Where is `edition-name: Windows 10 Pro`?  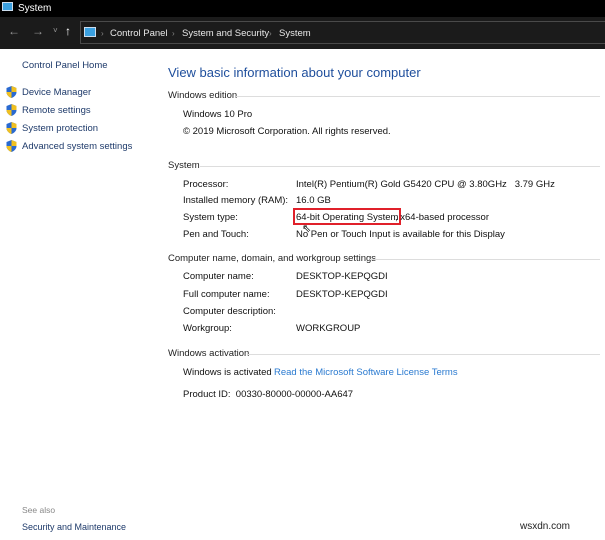
edition-name: Windows 10 Pro is located at coordinates (218, 114).